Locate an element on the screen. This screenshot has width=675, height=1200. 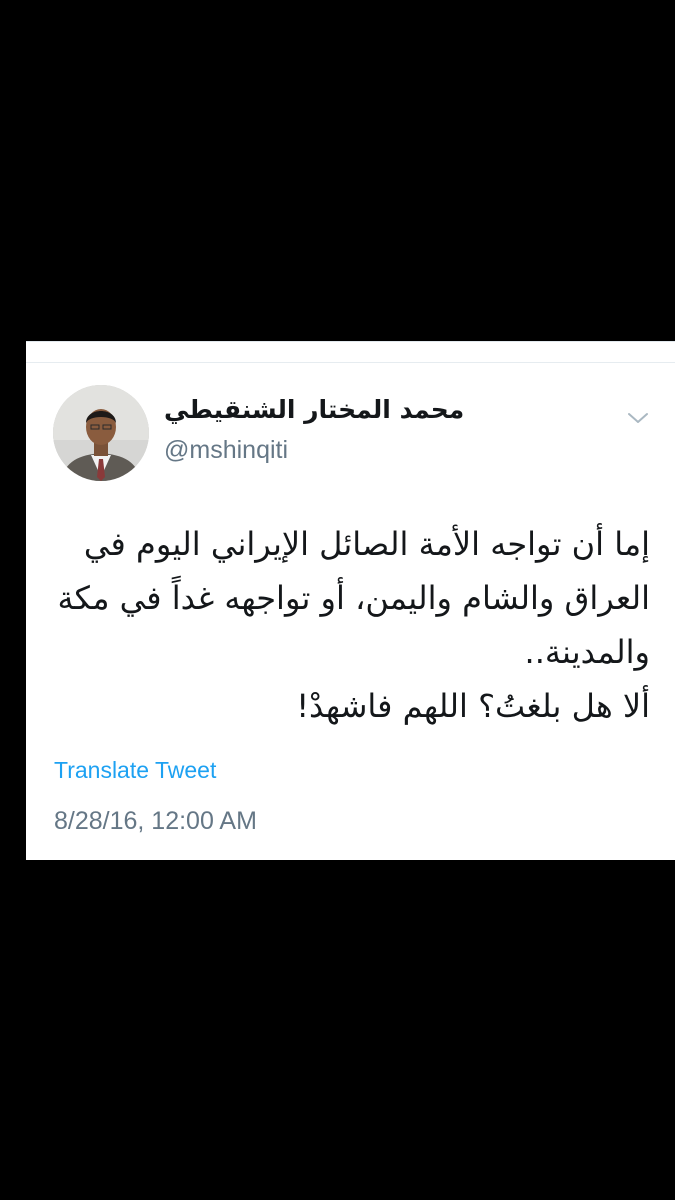
author-handle: @mshinqiti is located at coordinates (226, 450).